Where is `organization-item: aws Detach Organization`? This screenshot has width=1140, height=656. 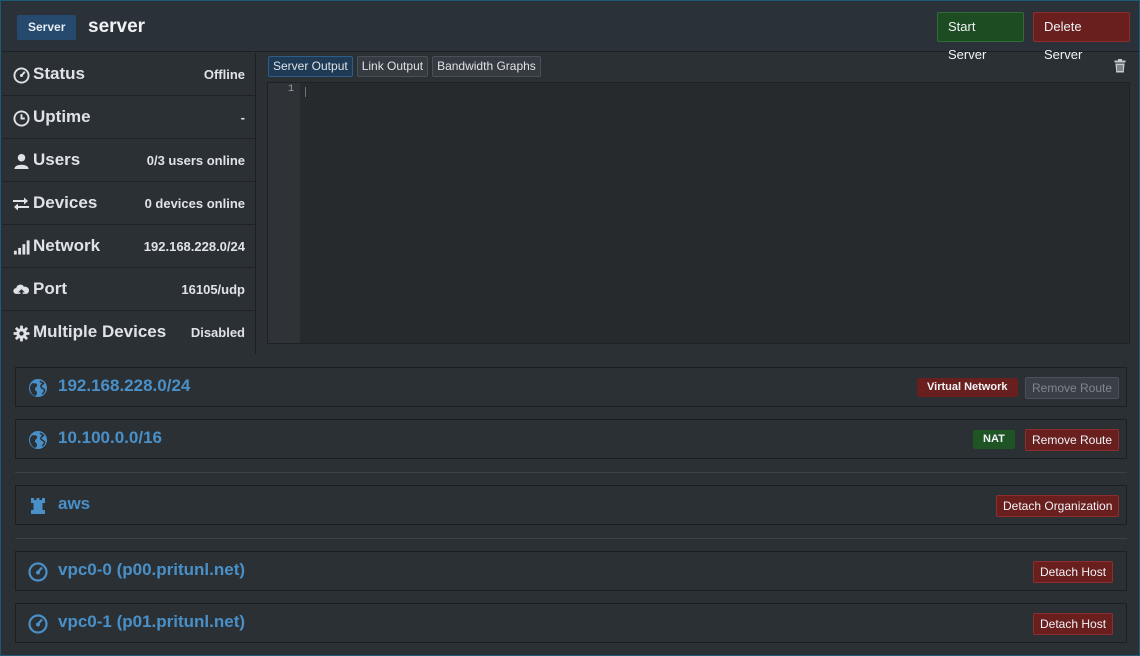 organization-item: aws Detach Organization is located at coordinates (571, 505).